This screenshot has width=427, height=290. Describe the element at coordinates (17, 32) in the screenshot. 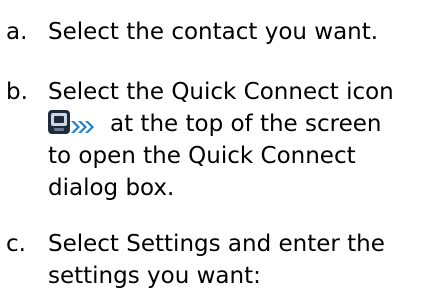

I see `step-marker: a.` at that location.